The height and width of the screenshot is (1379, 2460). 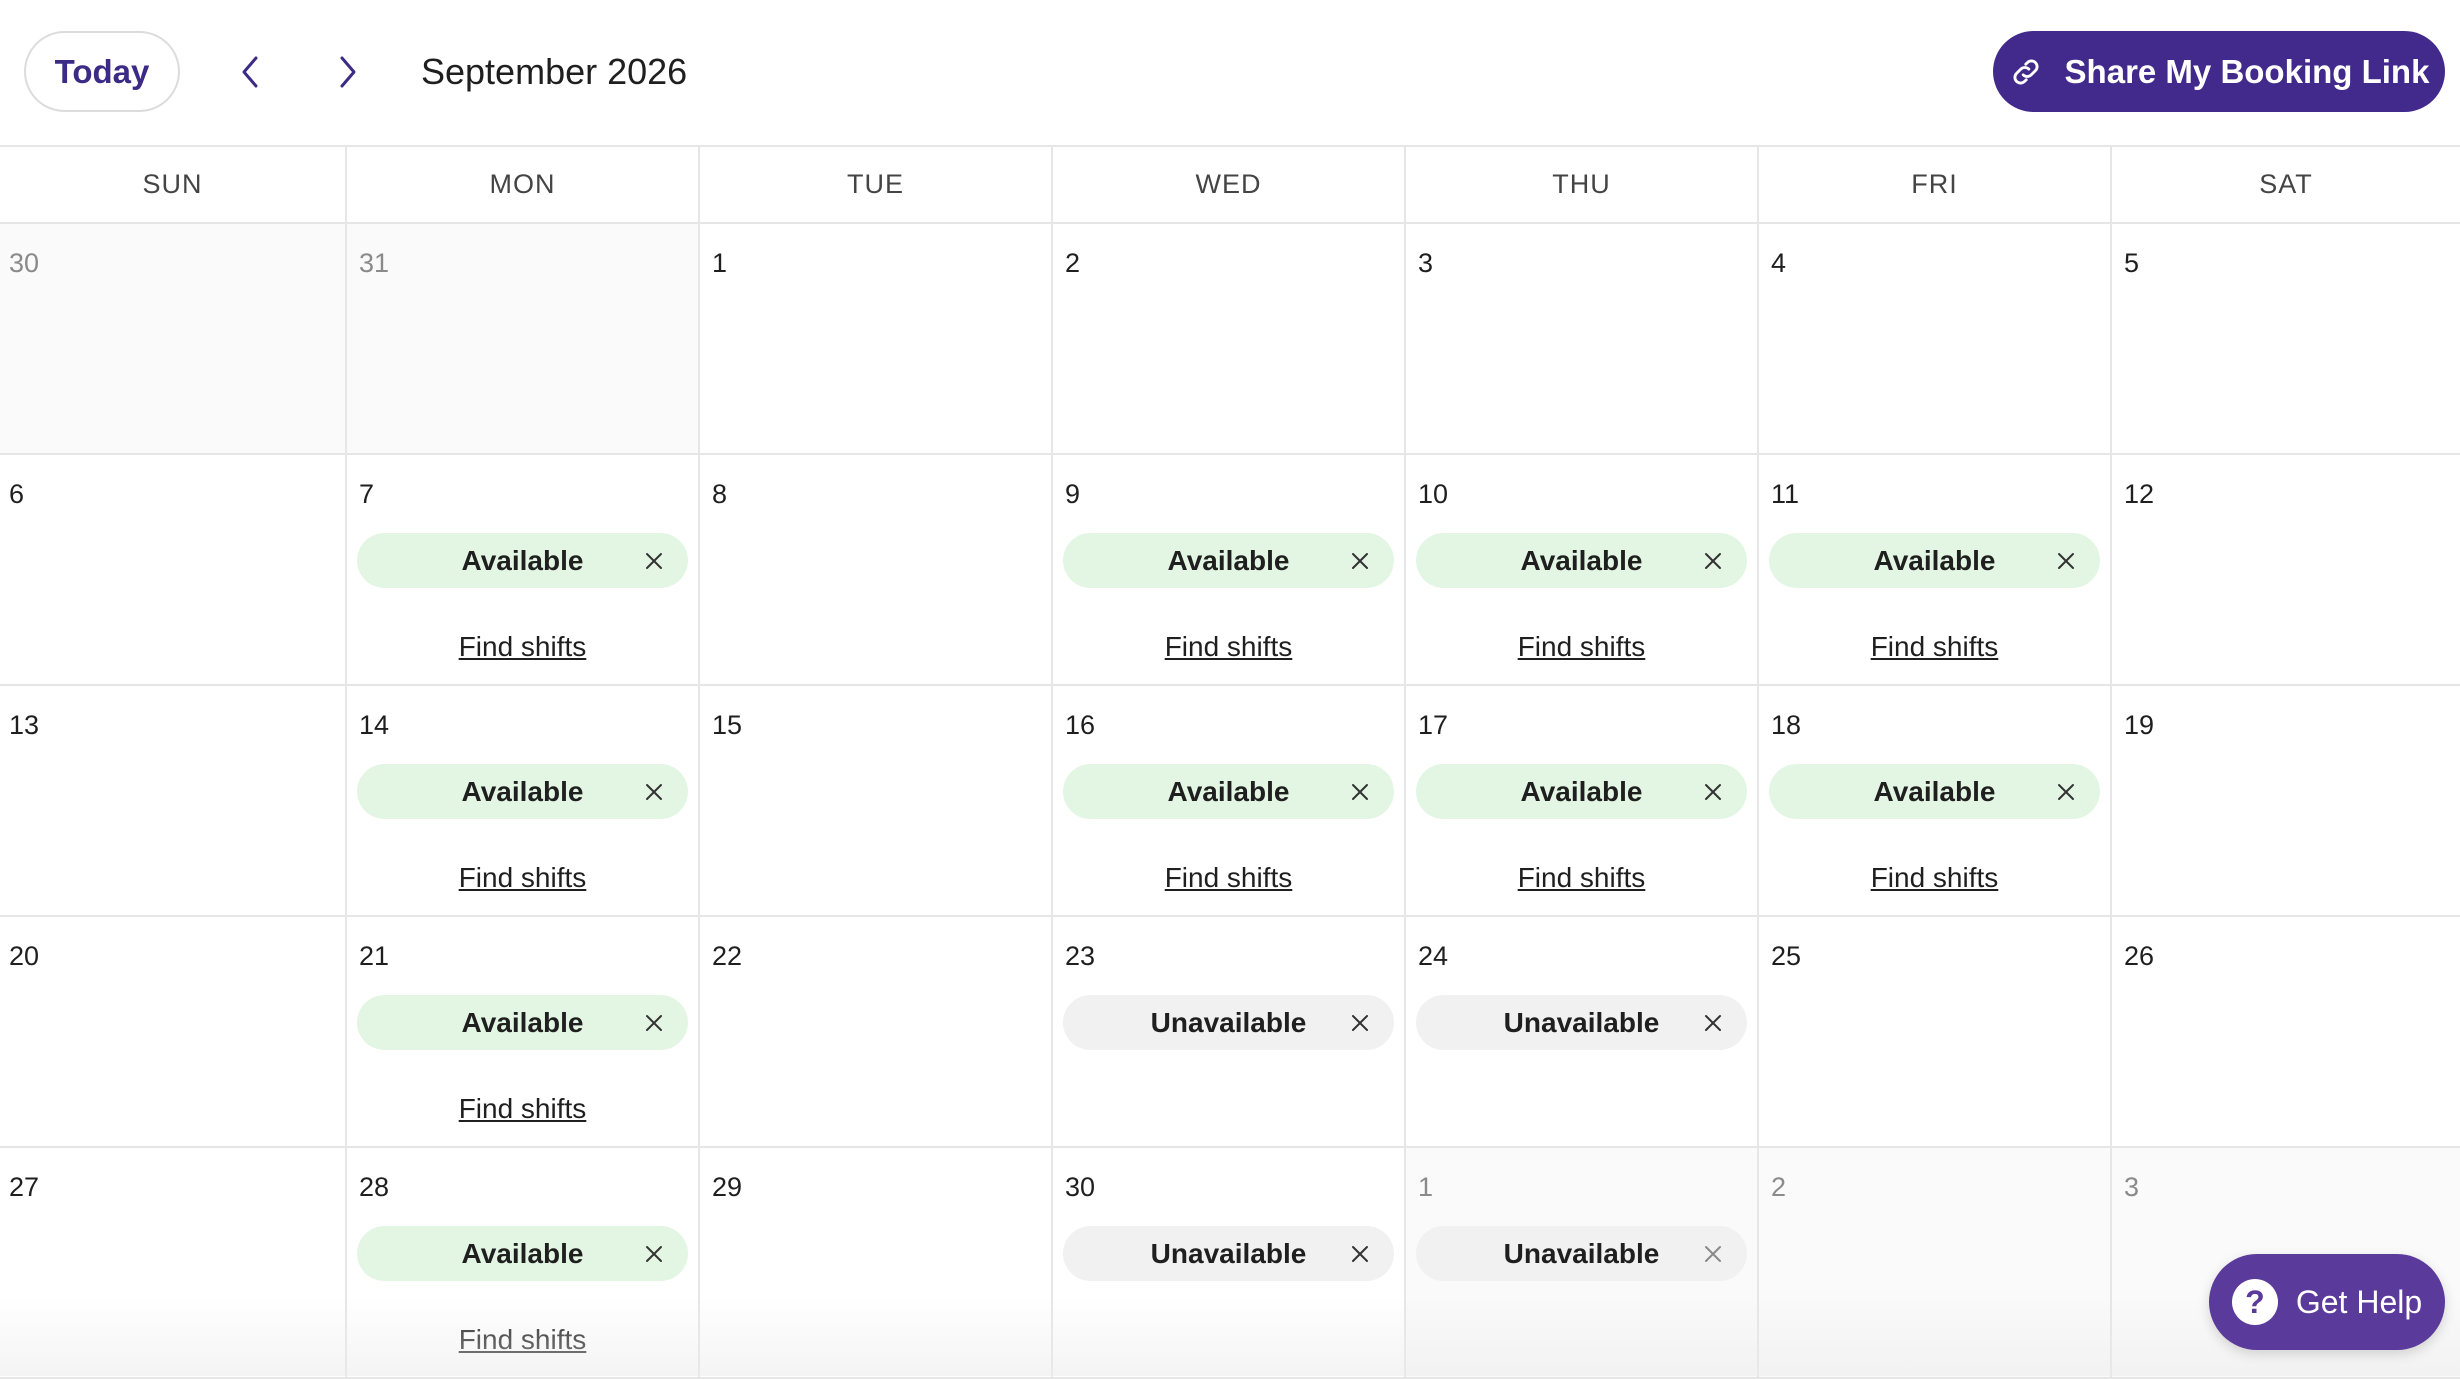 I want to click on calendar-day-cell: 10 Available Find shifts, so click(x=1582, y=569).